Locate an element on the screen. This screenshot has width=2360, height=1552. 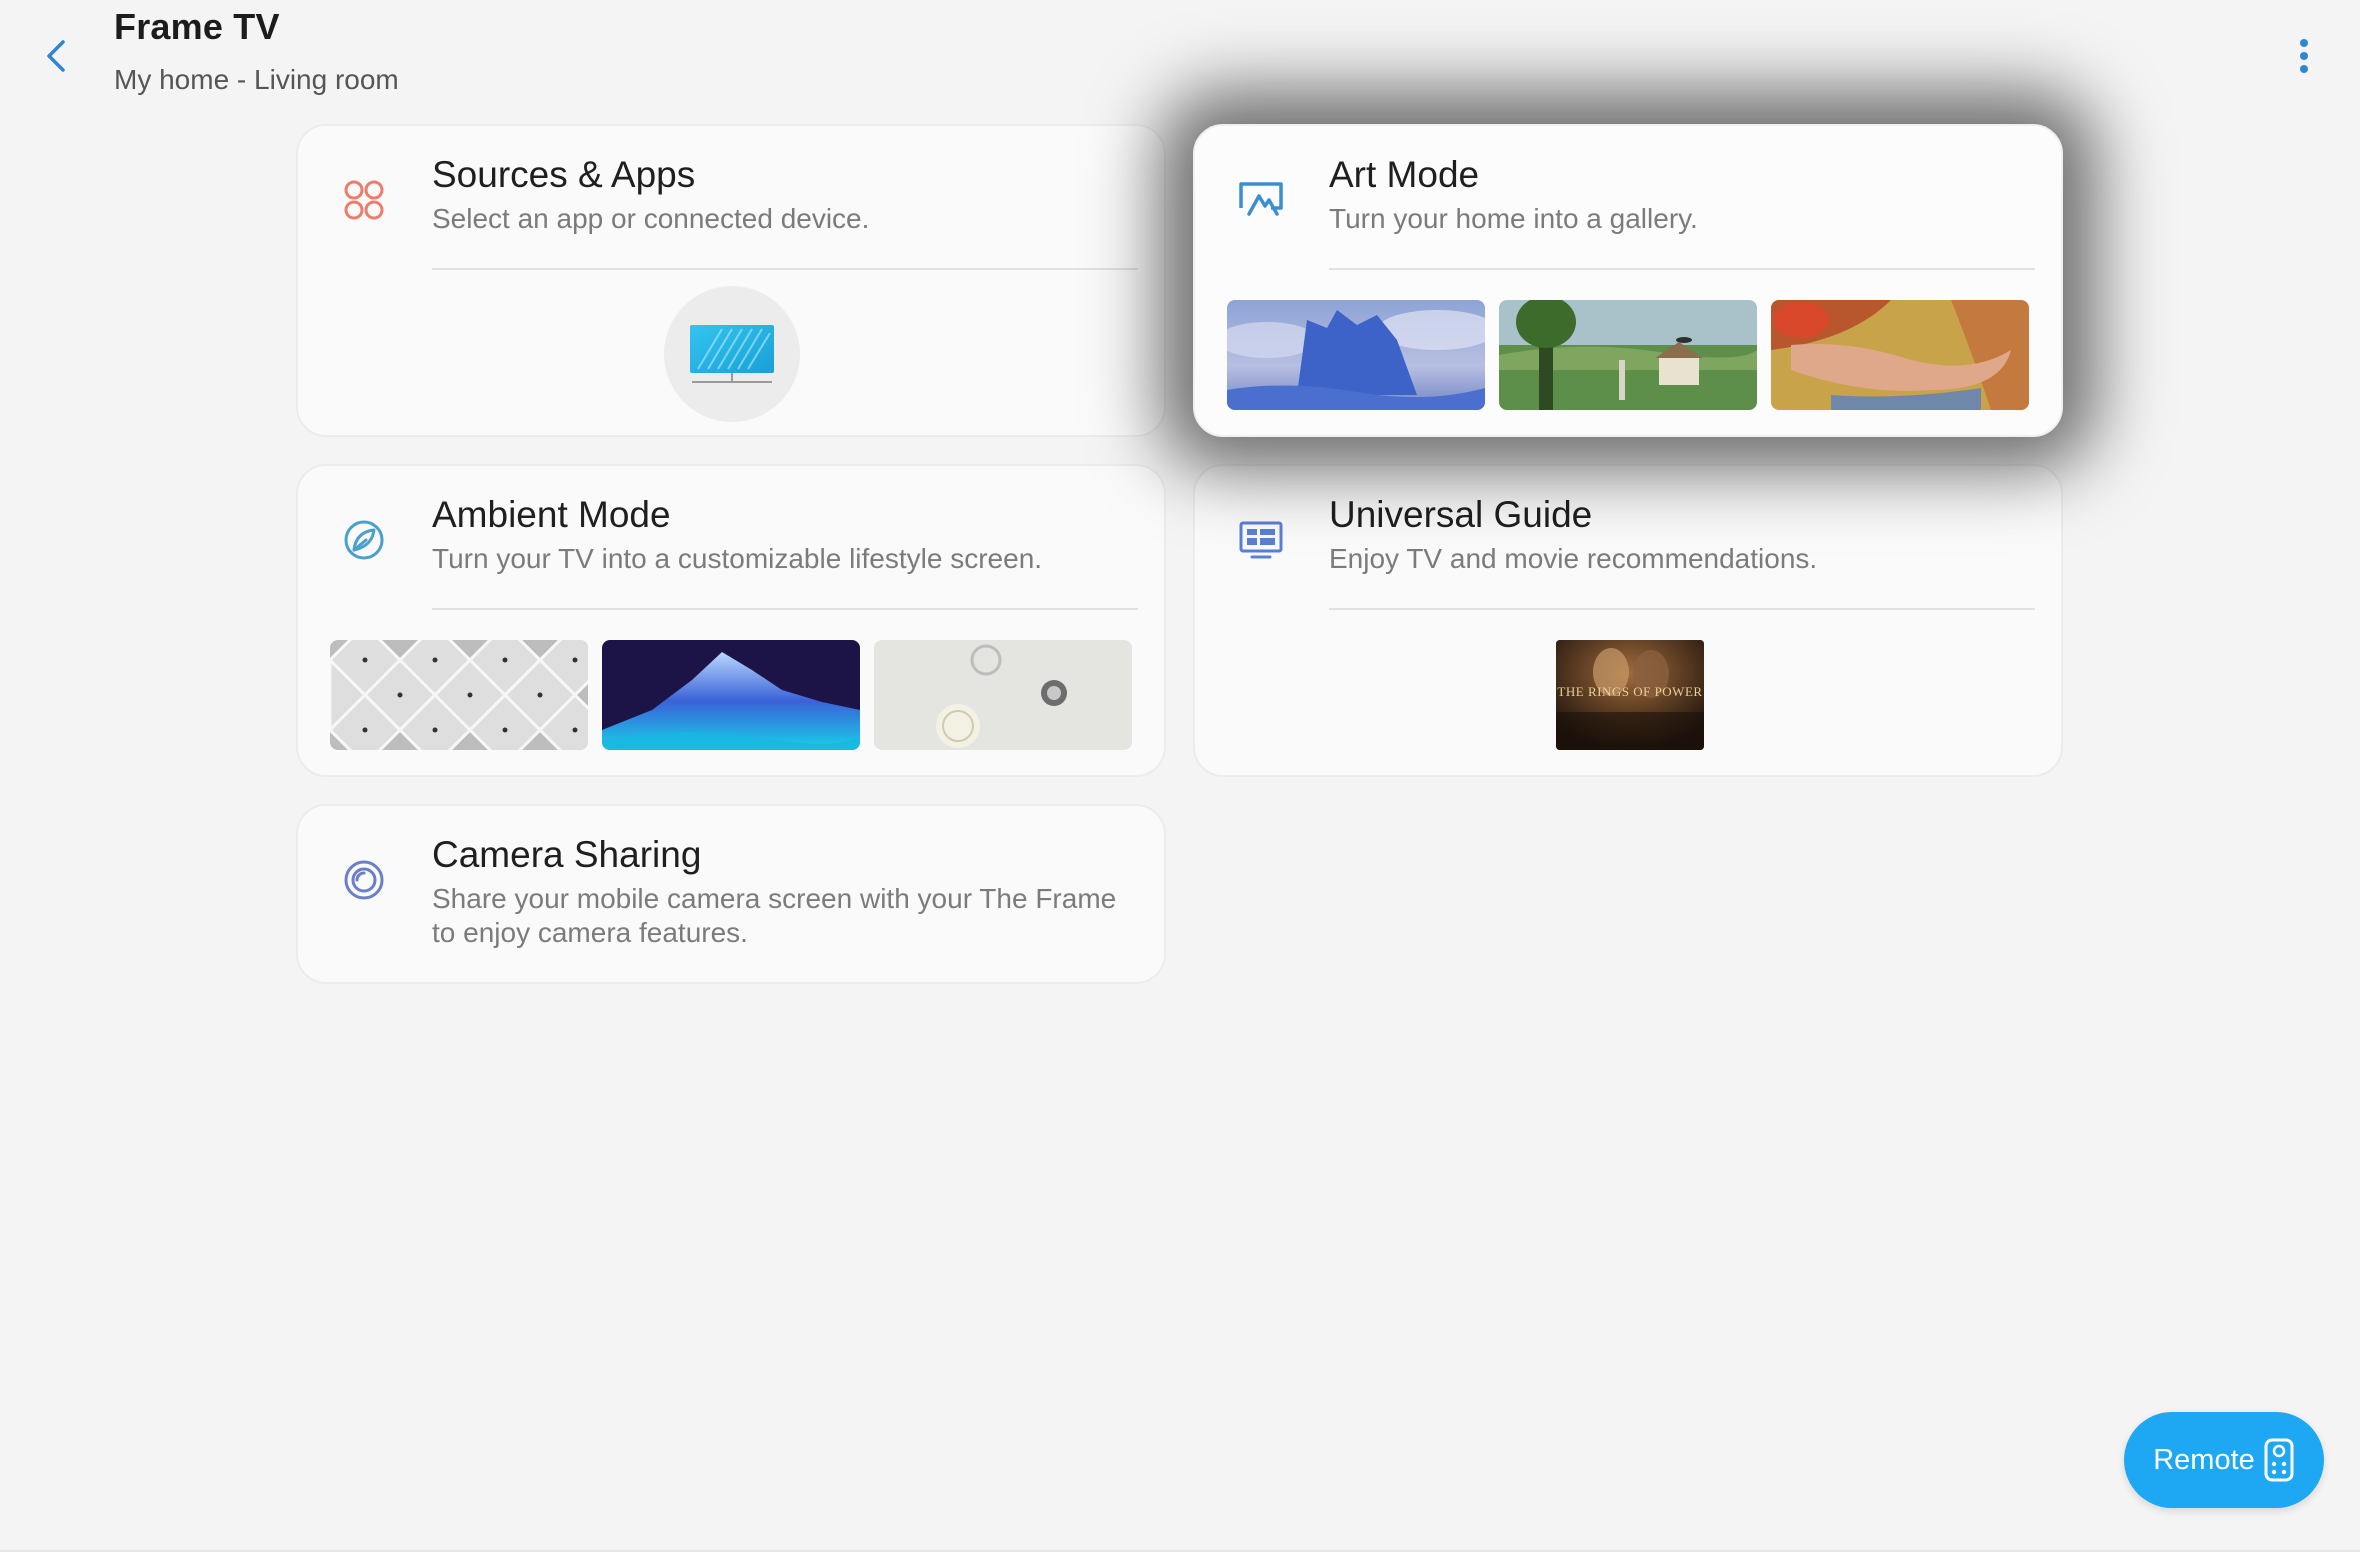
card-title: Art Mode is located at coordinates (1404, 174).